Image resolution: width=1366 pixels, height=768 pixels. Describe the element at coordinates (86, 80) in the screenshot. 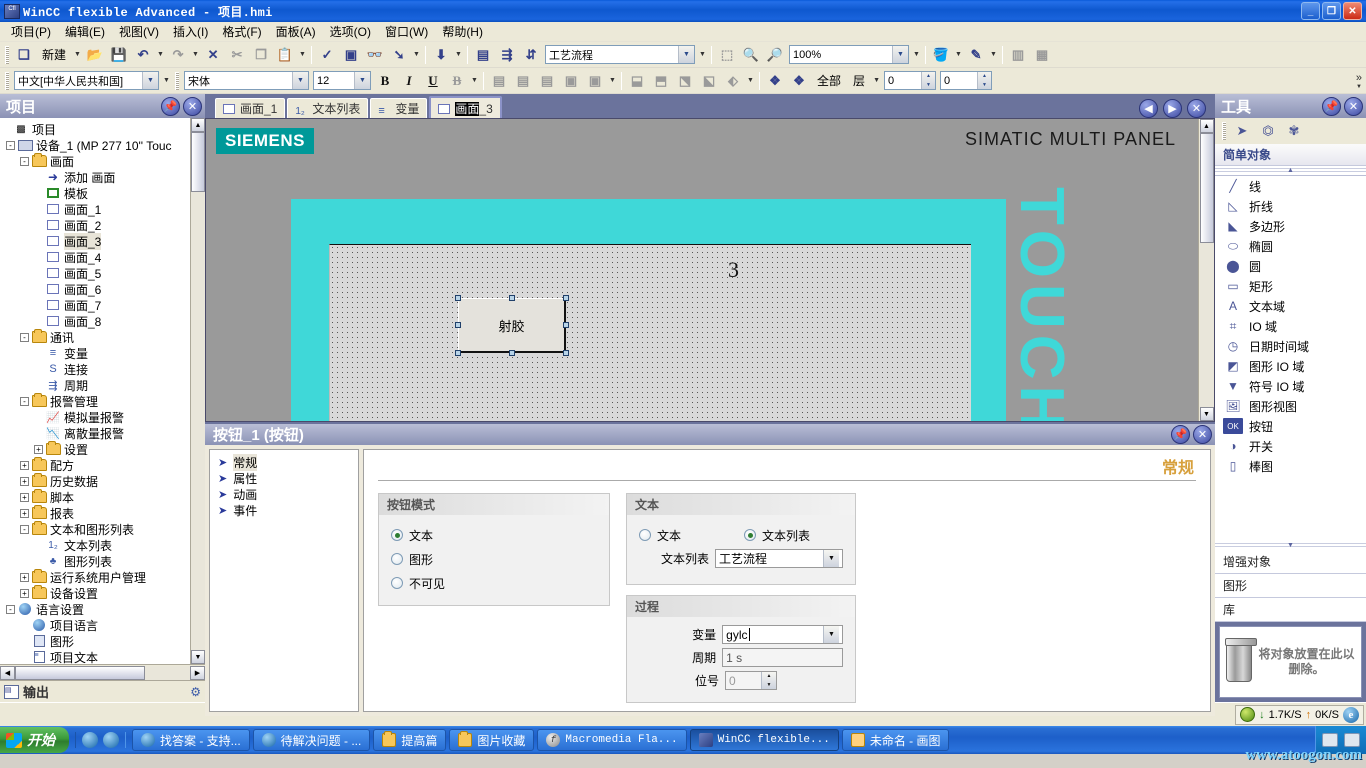

I see `language-combo: 中文[中华人民共和国] ▼` at that location.